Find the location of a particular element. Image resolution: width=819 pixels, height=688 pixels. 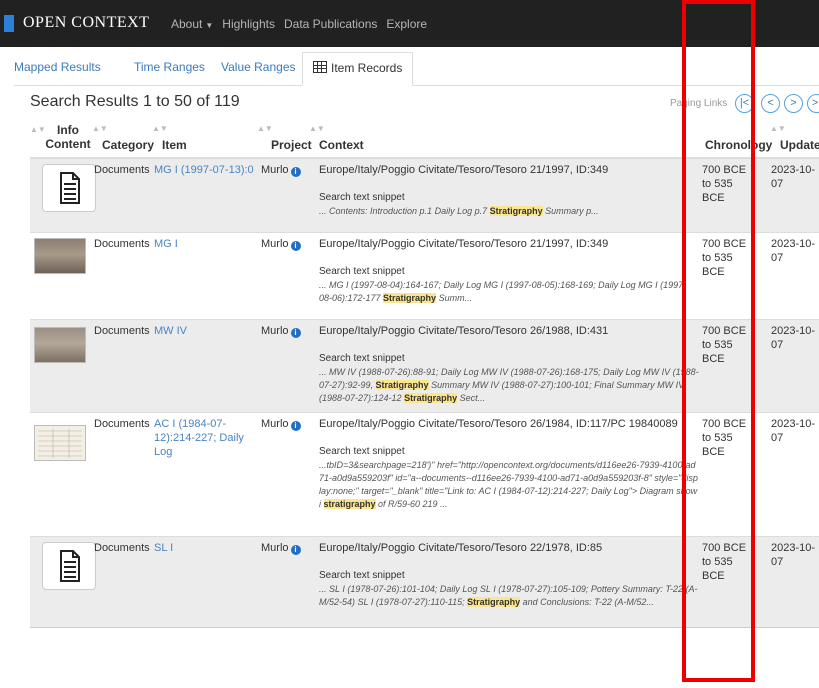

tab-item-records: Item Records is located at coordinates (358, 69).